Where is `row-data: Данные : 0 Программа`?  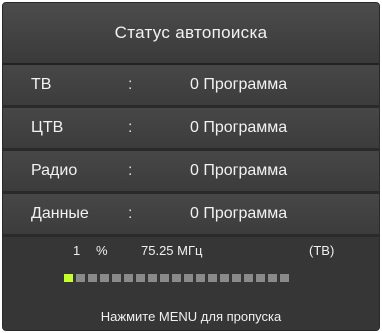
row-data: Данные : 0 Программа is located at coordinates (191, 215).